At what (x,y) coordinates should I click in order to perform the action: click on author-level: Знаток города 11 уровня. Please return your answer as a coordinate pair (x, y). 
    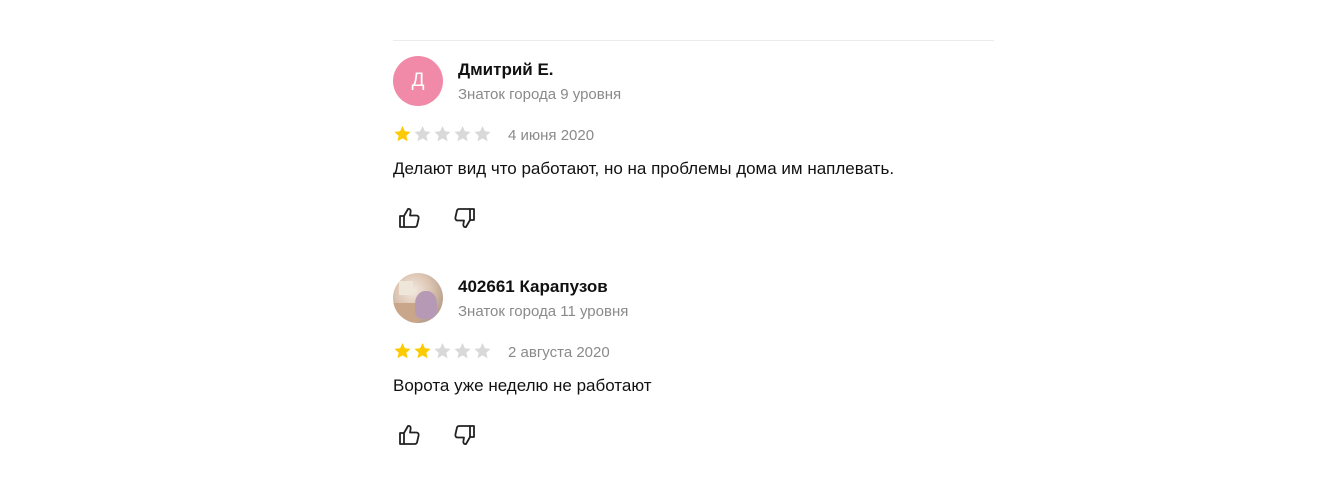
    Looking at the image, I should click on (543, 311).